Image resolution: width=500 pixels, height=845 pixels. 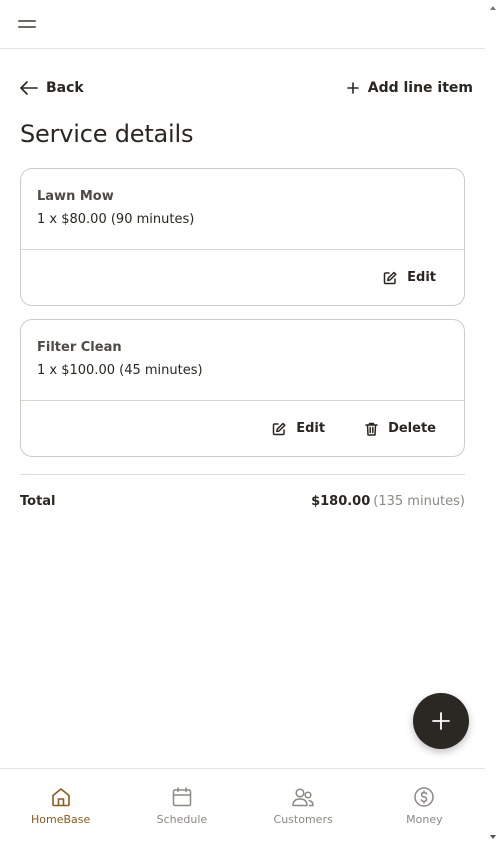 What do you see at coordinates (75, 196) in the screenshot?
I see `line-item-name: Lawn Mow` at bounding box center [75, 196].